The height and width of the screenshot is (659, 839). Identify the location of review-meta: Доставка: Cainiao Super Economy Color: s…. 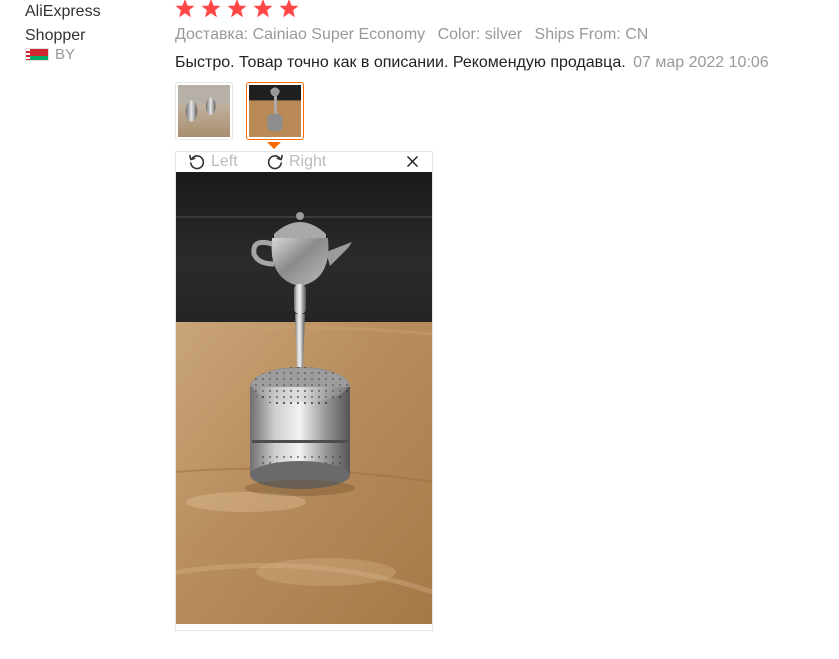
(505, 35).